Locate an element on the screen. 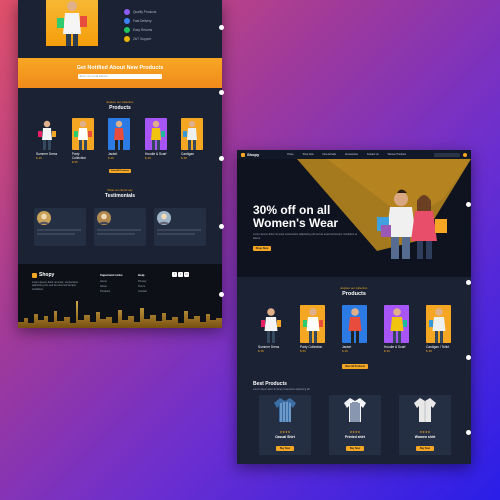  footer-link: About is located at coordinates (111, 286).